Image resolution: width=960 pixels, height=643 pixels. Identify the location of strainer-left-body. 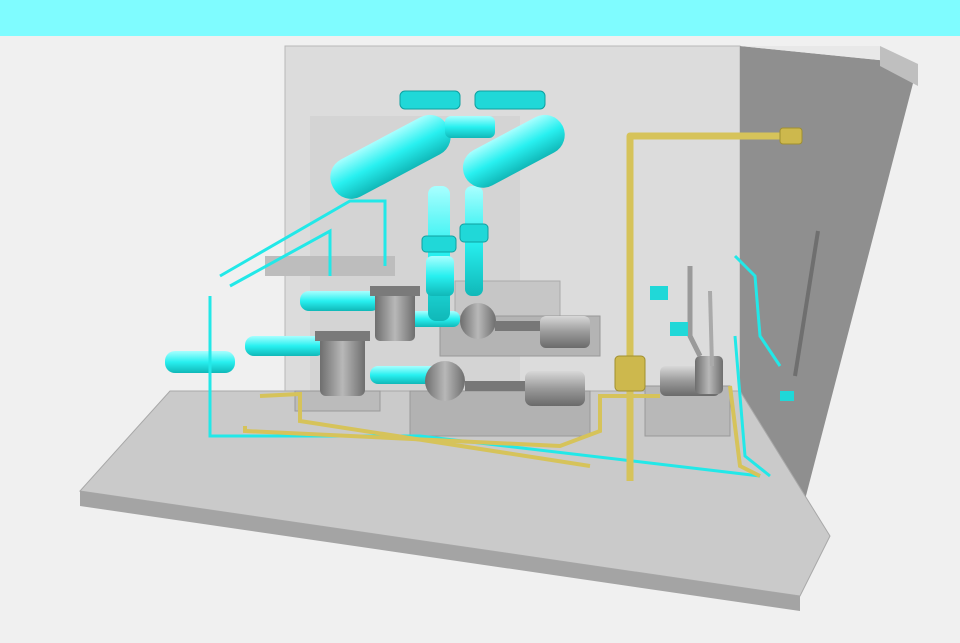
(395, 316).